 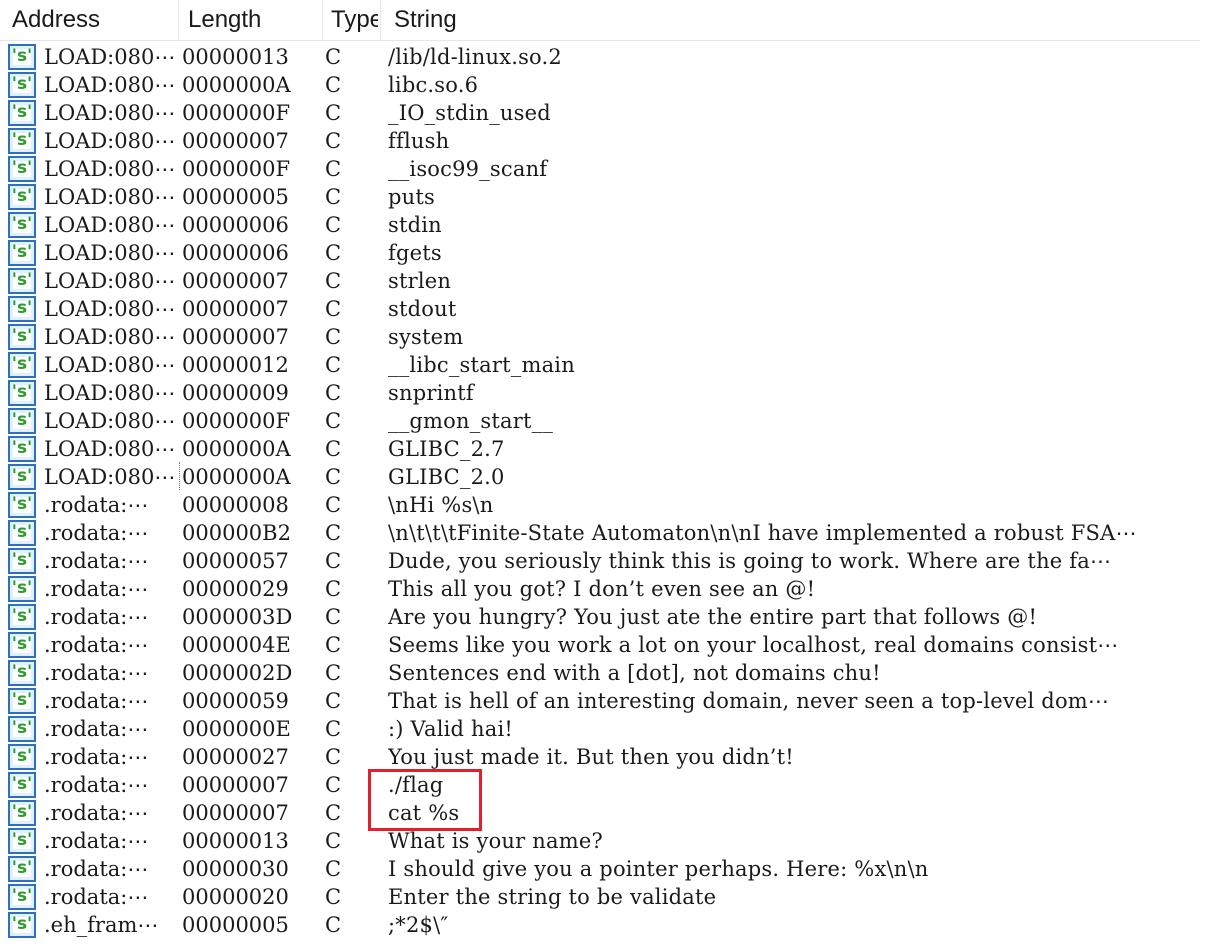 I want to click on table-row: 's' .rodata:⋯ 00000013 C What is your name?, so click(x=600, y=841).